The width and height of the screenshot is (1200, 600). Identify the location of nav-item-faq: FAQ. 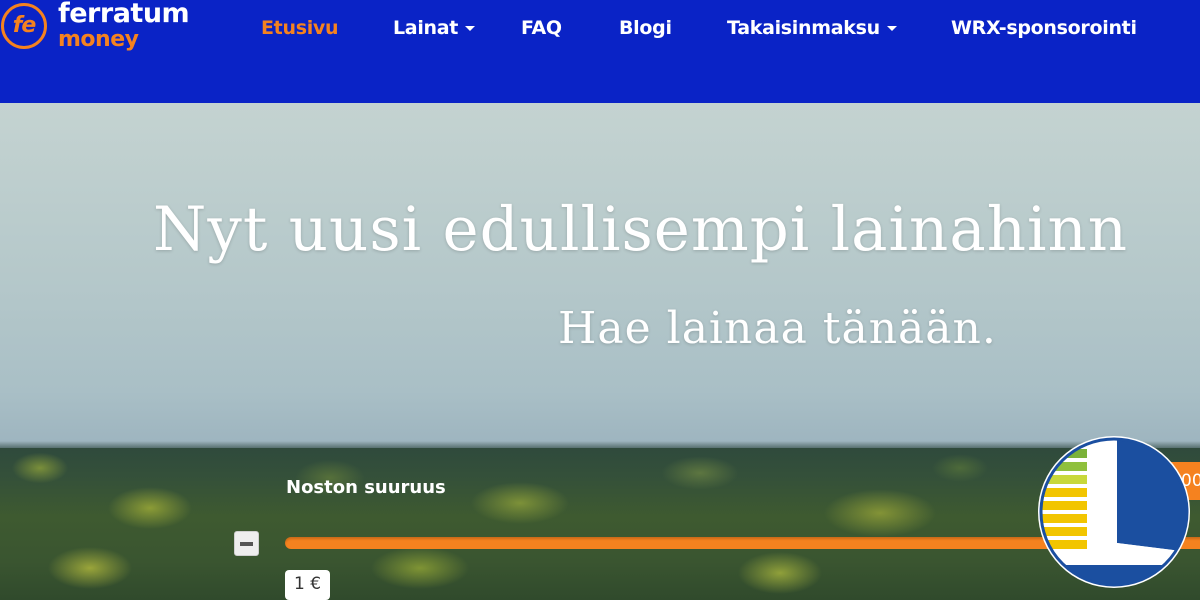
(541, 28).